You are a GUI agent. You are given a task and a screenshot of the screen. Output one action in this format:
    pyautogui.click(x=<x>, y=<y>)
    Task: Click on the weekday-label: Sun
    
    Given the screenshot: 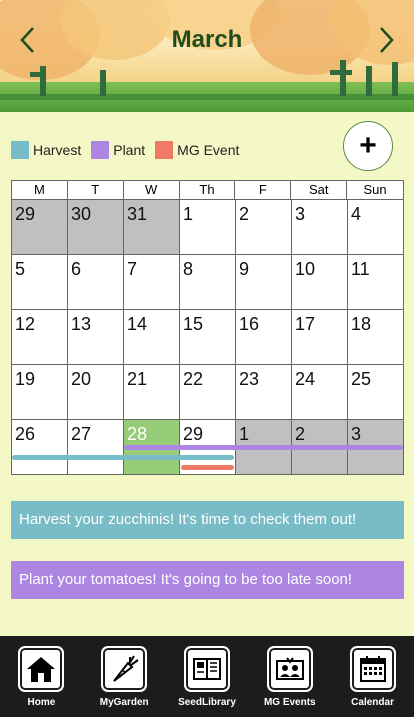 What is the action you would take?
    pyautogui.click(x=375, y=189)
    